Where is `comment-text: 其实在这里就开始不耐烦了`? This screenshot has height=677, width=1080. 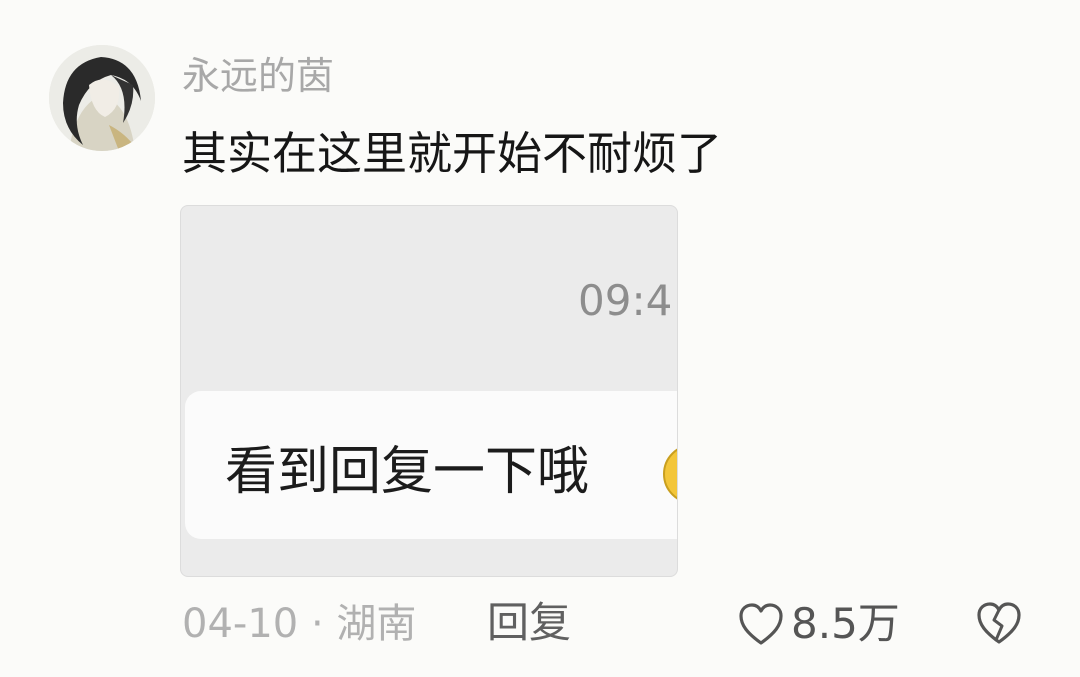
comment-text: 其实在这里就开始不耐烦了 is located at coordinates (452, 153).